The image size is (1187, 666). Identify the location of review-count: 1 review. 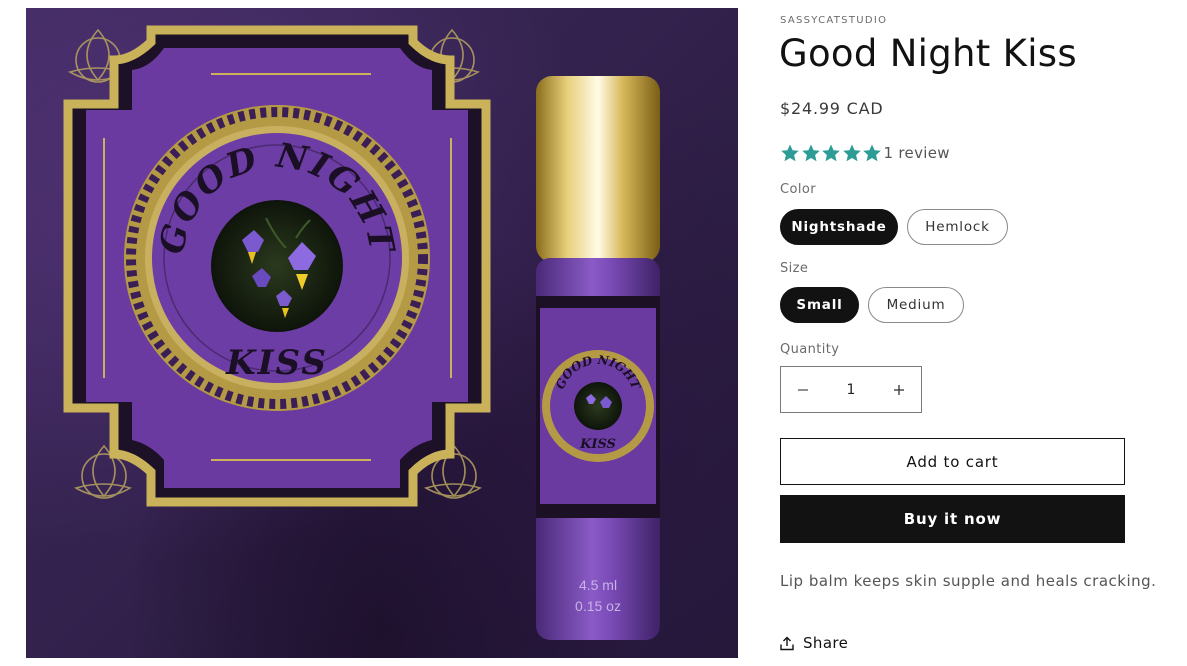
(917, 153).